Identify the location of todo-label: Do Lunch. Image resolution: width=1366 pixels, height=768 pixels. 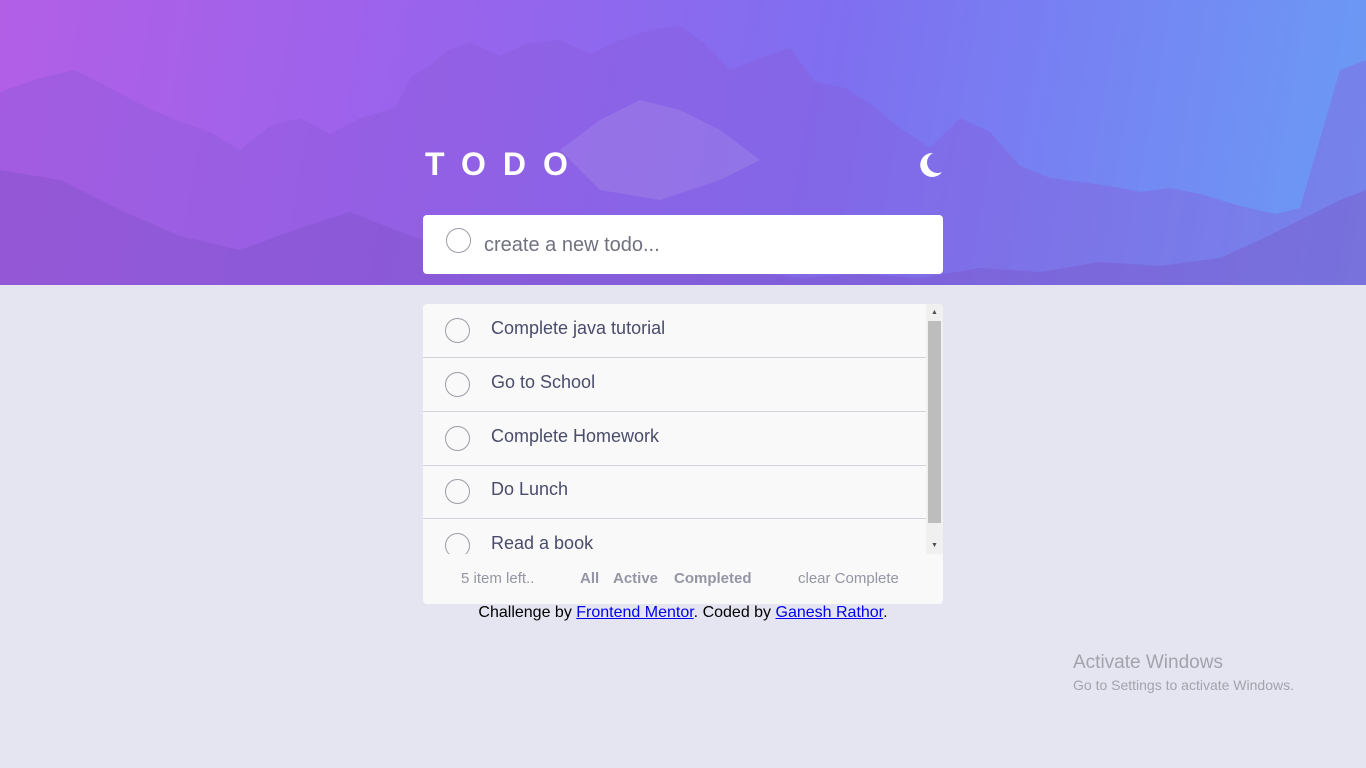
(530, 489).